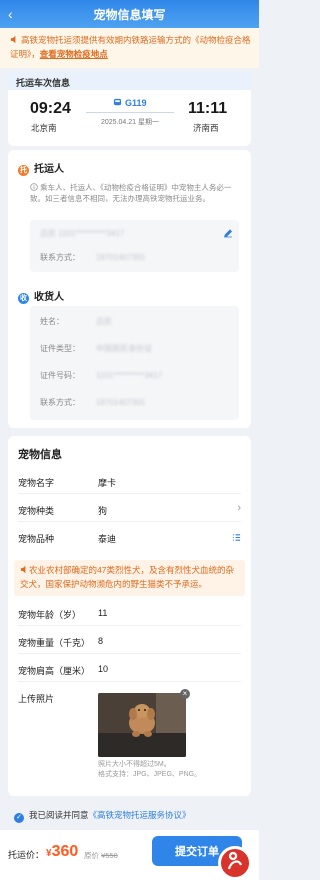 The image size is (320, 880). Describe the element at coordinates (129, 509) in the screenshot. I see `pet-type-row: 宠物种类 狗 ›` at that location.